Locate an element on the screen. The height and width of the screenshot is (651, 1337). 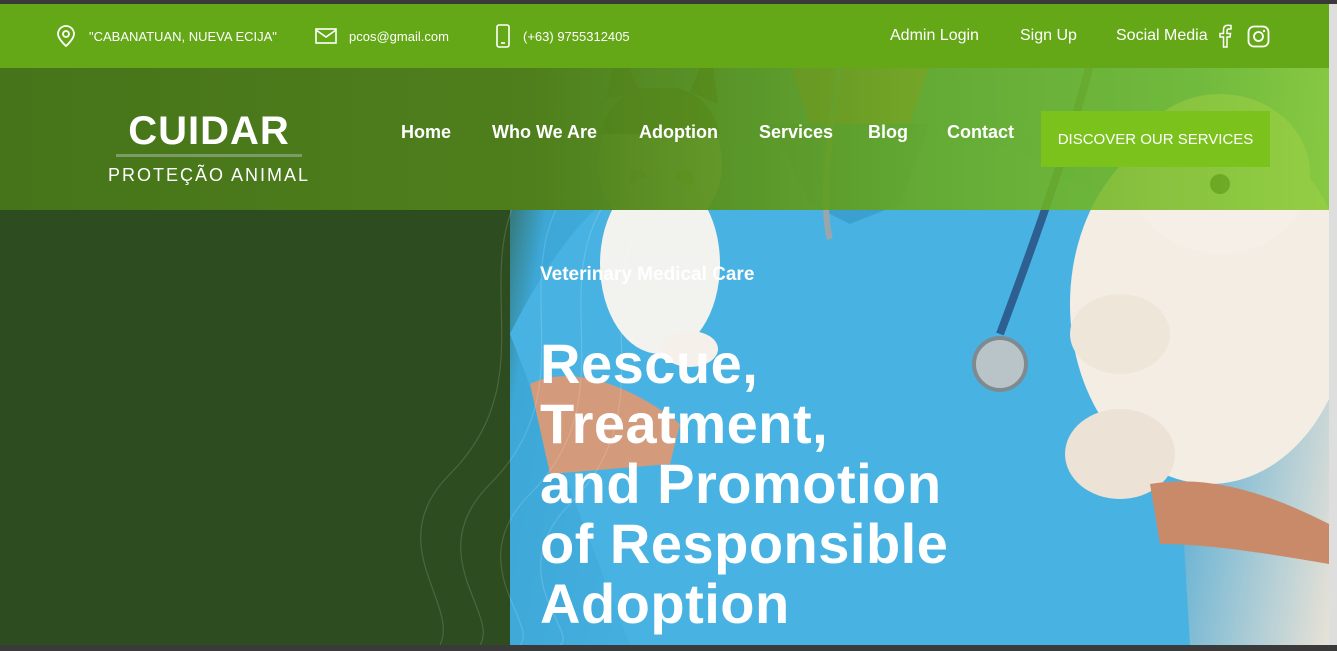
address-item: "CABANATUAN, NUEVA ECIJA" is located at coordinates (166, 36).